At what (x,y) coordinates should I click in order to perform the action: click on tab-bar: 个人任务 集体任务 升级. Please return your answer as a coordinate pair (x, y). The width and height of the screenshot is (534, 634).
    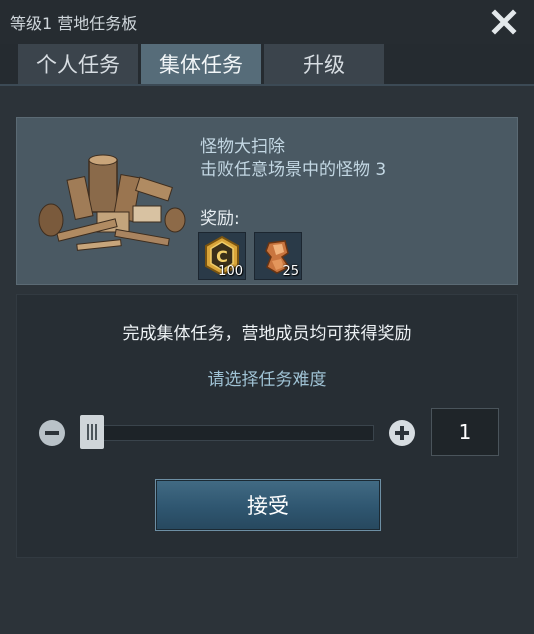
    Looking at the image, I should click on (267, 65).